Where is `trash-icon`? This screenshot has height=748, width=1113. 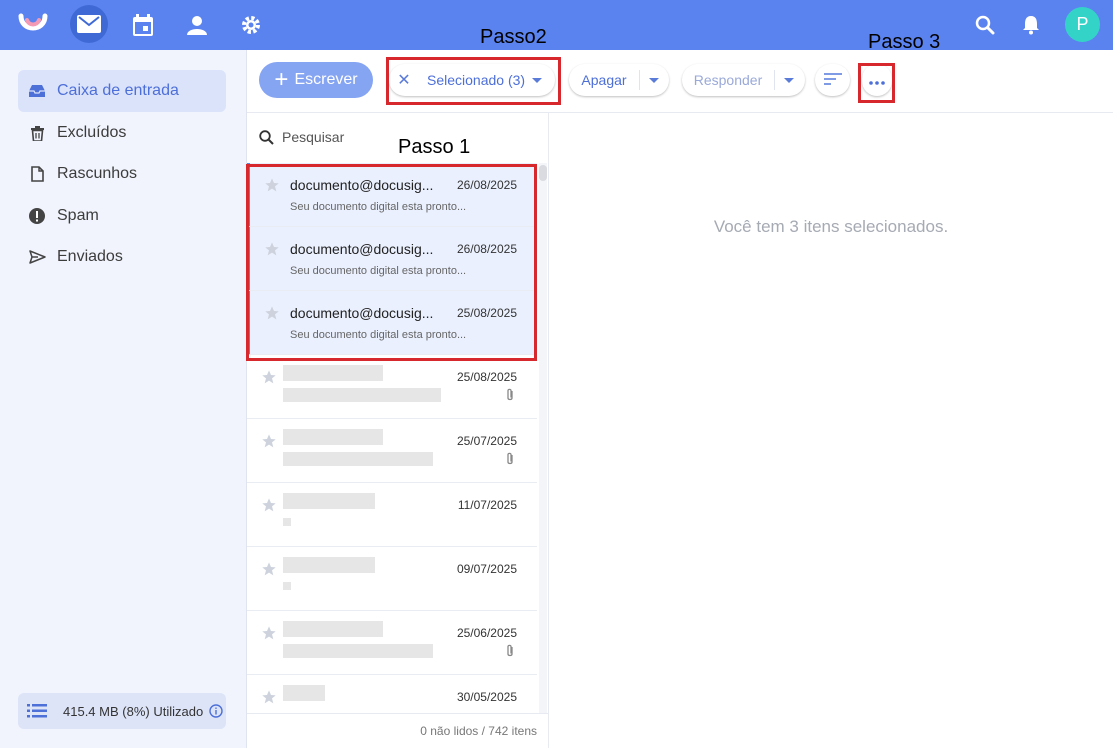
trash-icon is located at coordinates (37, 133).